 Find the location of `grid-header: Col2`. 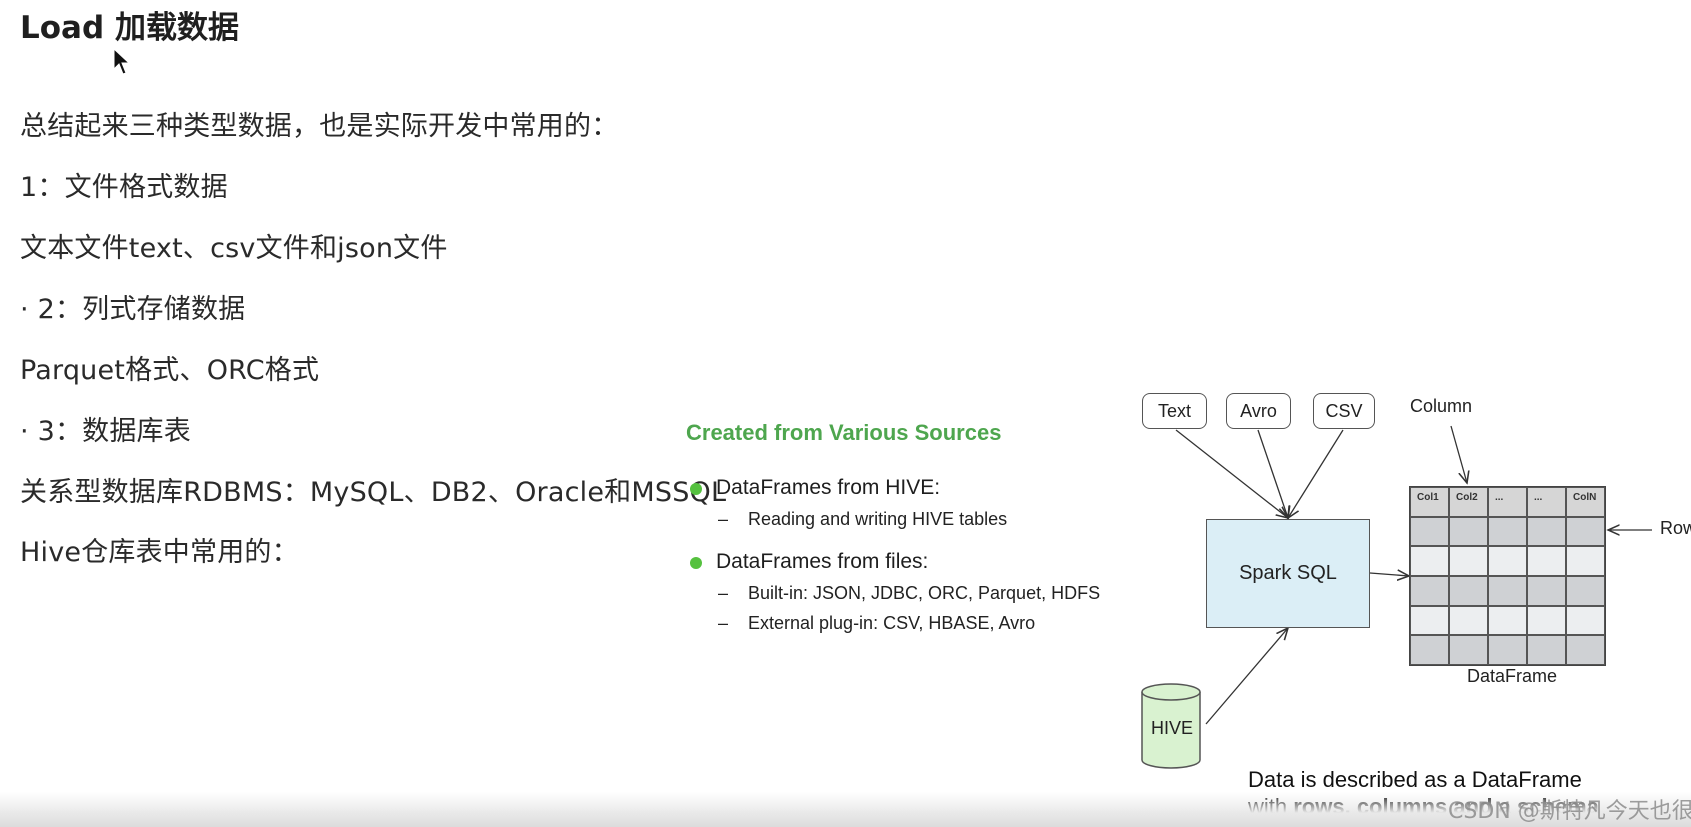

grid-header: Col2 is located at coordinates (1468, 502).